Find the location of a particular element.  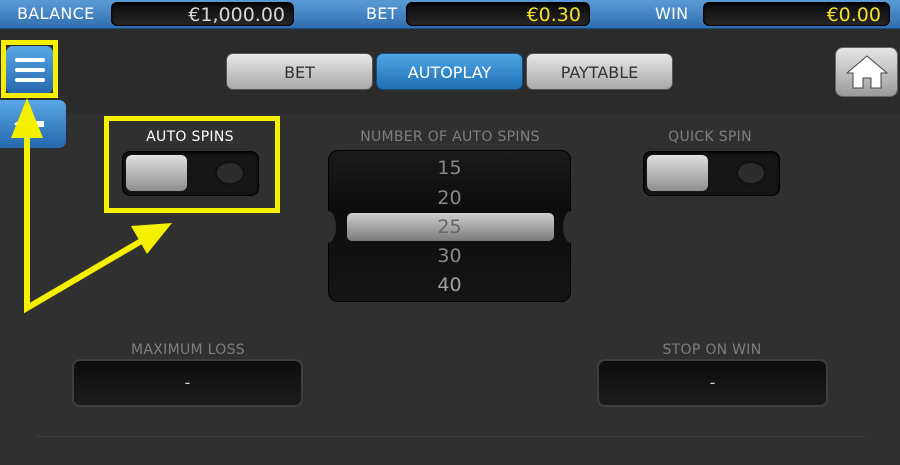

arrow-diagonal-icon is located at coordinates (151, 238).